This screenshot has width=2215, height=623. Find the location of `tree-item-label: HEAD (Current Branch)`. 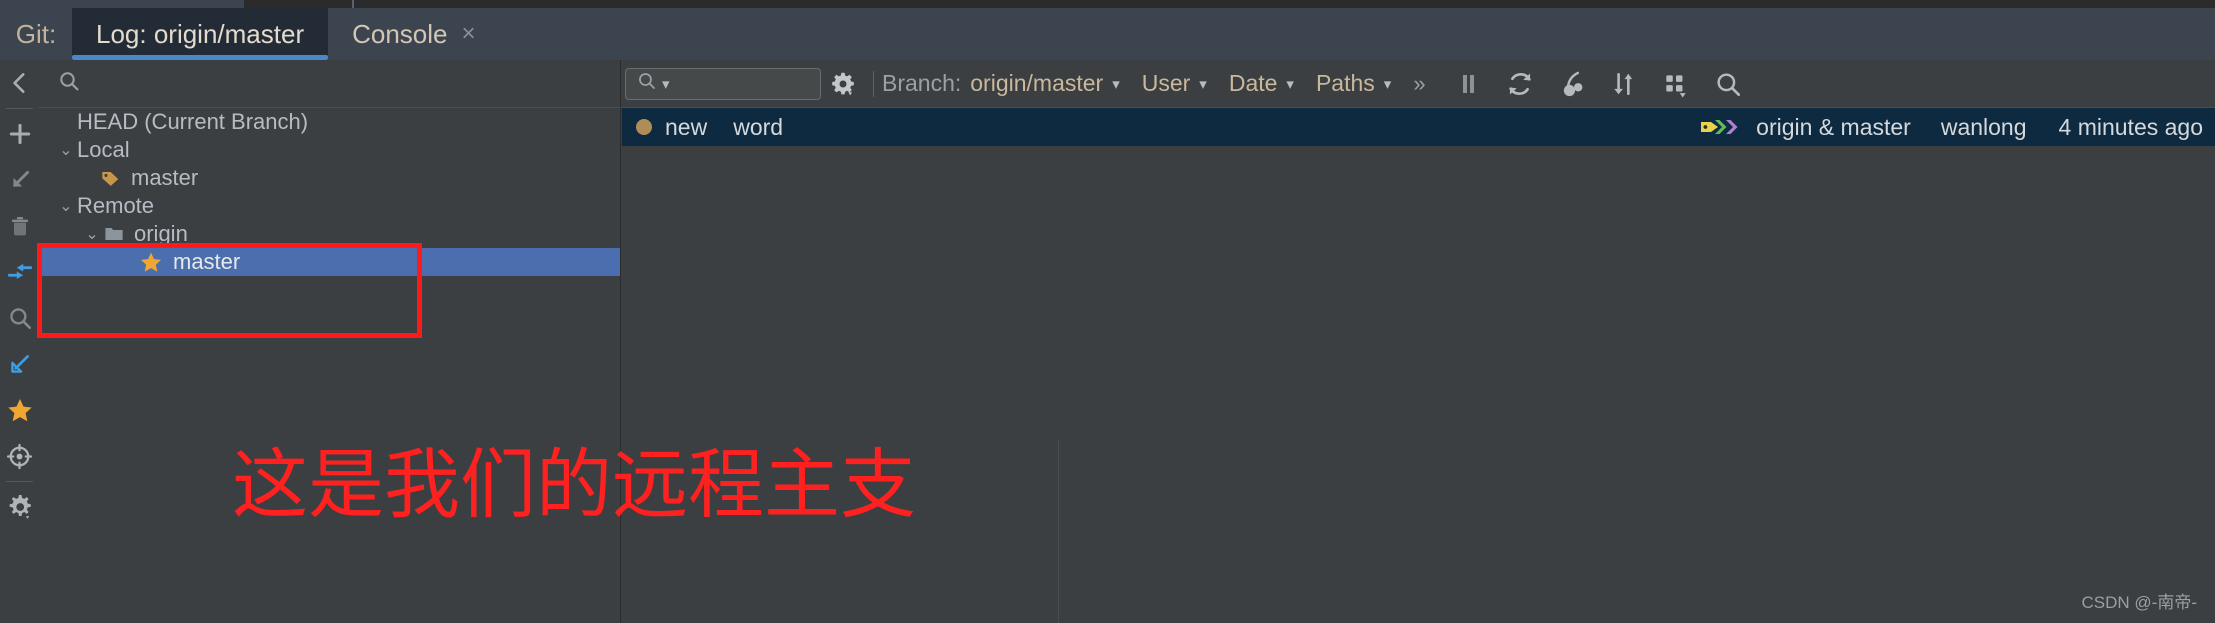

tree-item-label: HEAD (Current Branch) is located at coordinates (193, 121).